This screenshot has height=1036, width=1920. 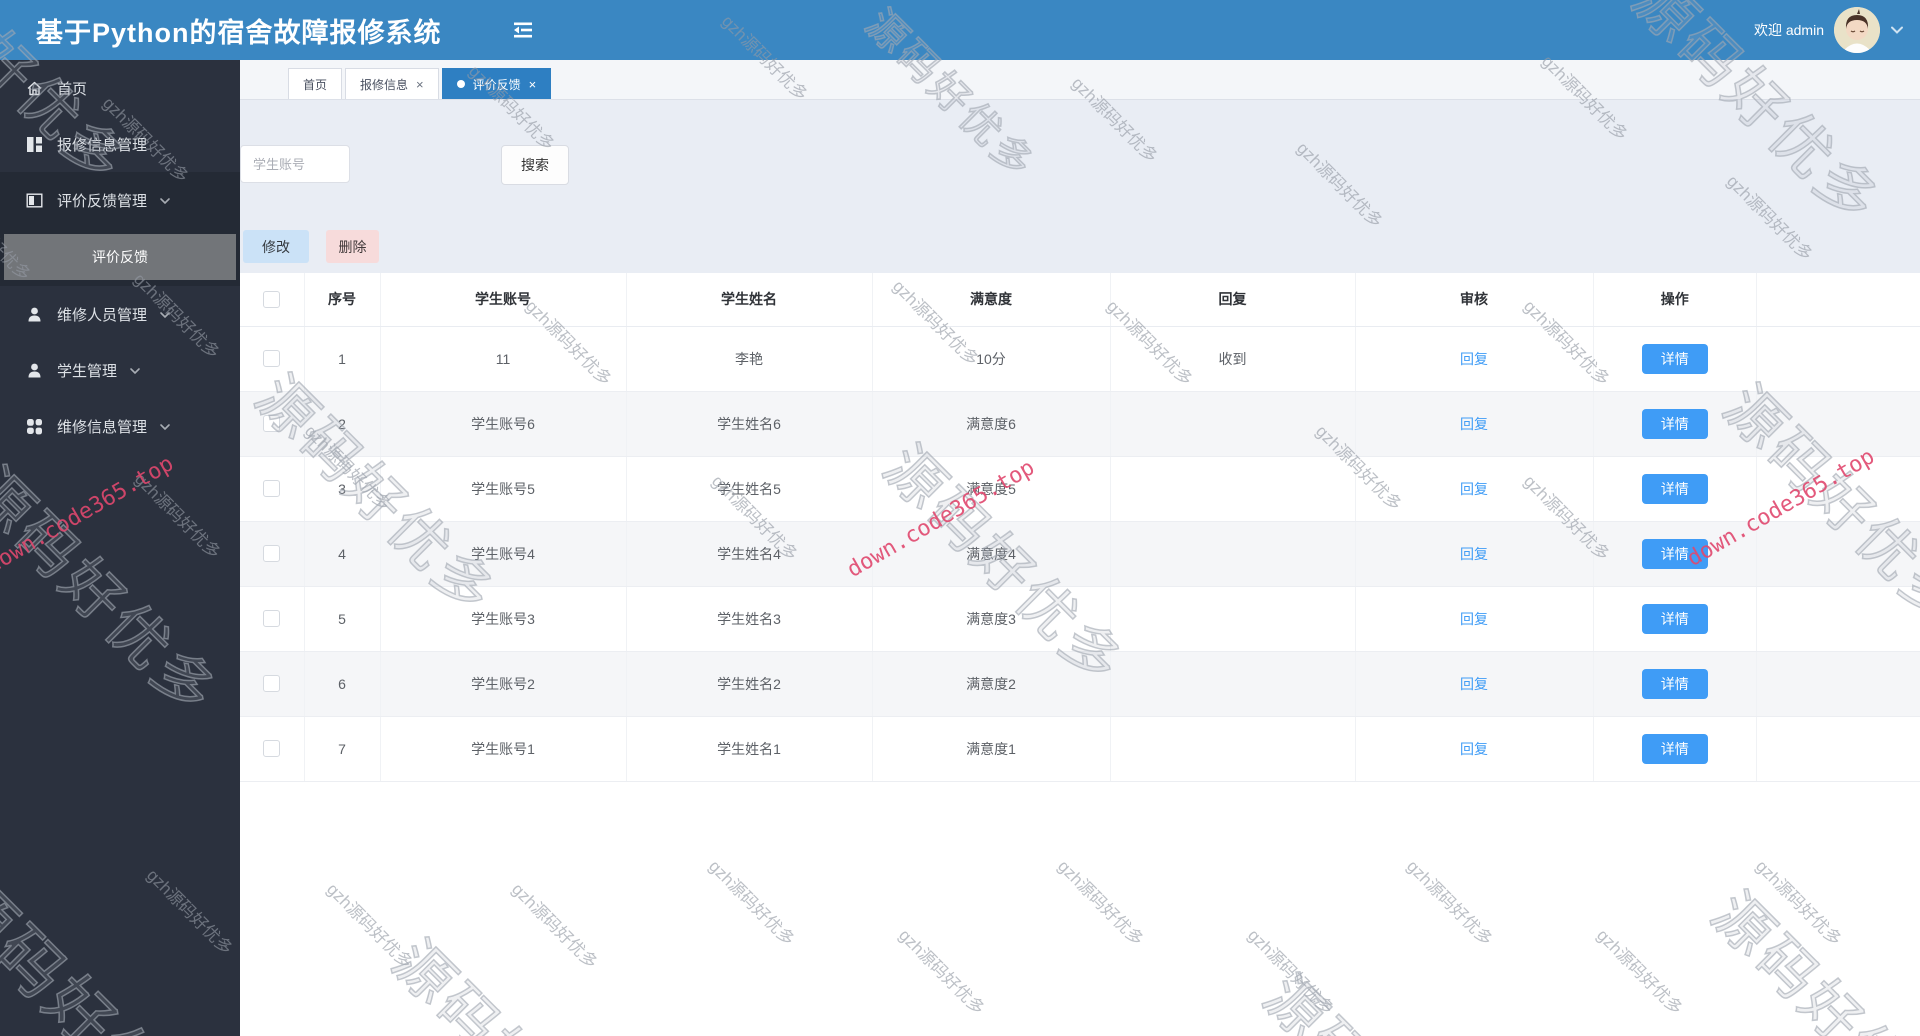 I want to click on user-avatar, so click(x=1857, y=30).